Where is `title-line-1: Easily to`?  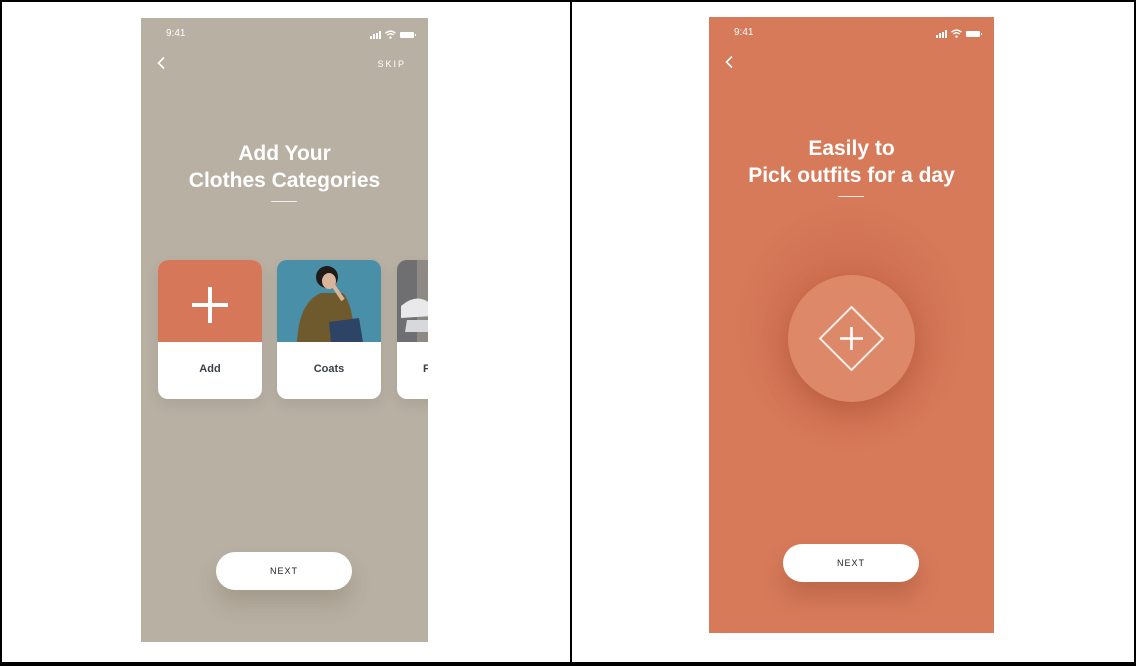 title-line-1: Easily to is located at coordinates (851, 148).